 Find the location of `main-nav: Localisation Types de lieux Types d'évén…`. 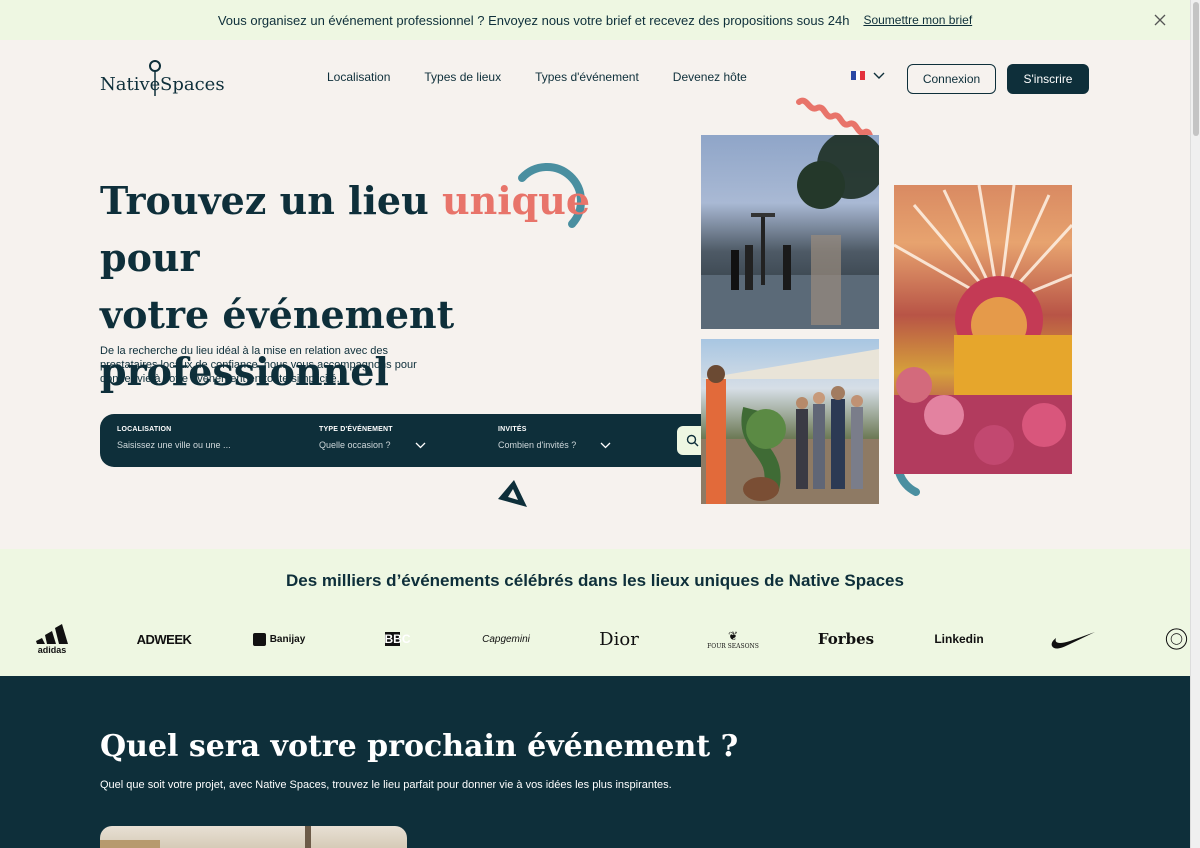

main-nav: Localisation Types de lieux Types d'évén… is located at coordinates (537, 77).